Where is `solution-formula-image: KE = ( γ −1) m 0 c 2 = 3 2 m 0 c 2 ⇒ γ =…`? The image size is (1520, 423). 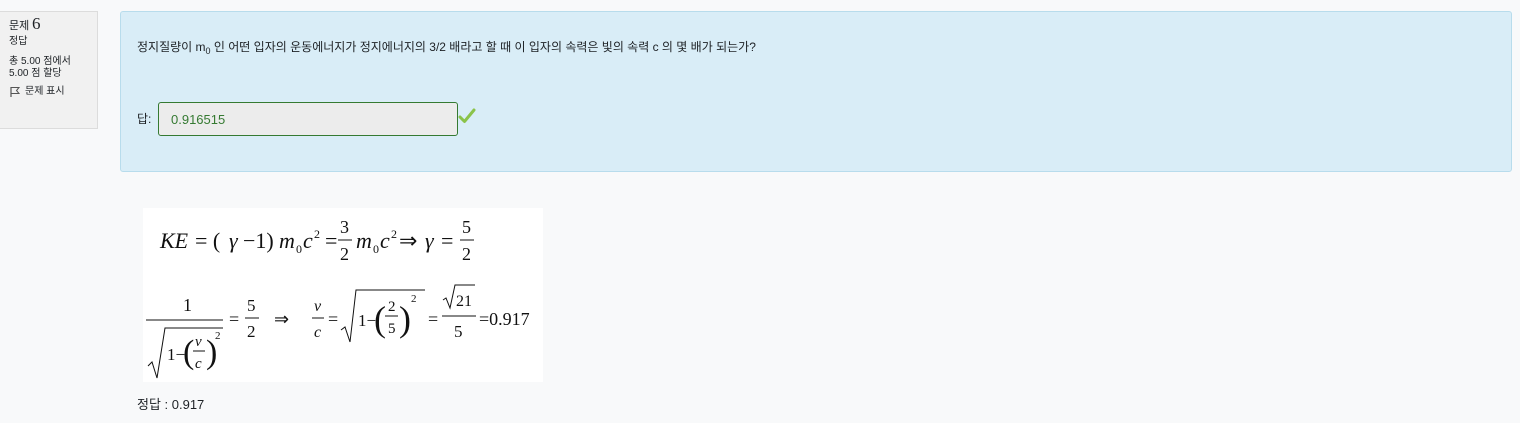 solution-formula-image: KE = ( γ −1) m 0 c 2 = 3 2 m 0 c 2 ⇒ γ =… is located at coordinates (343, 295).